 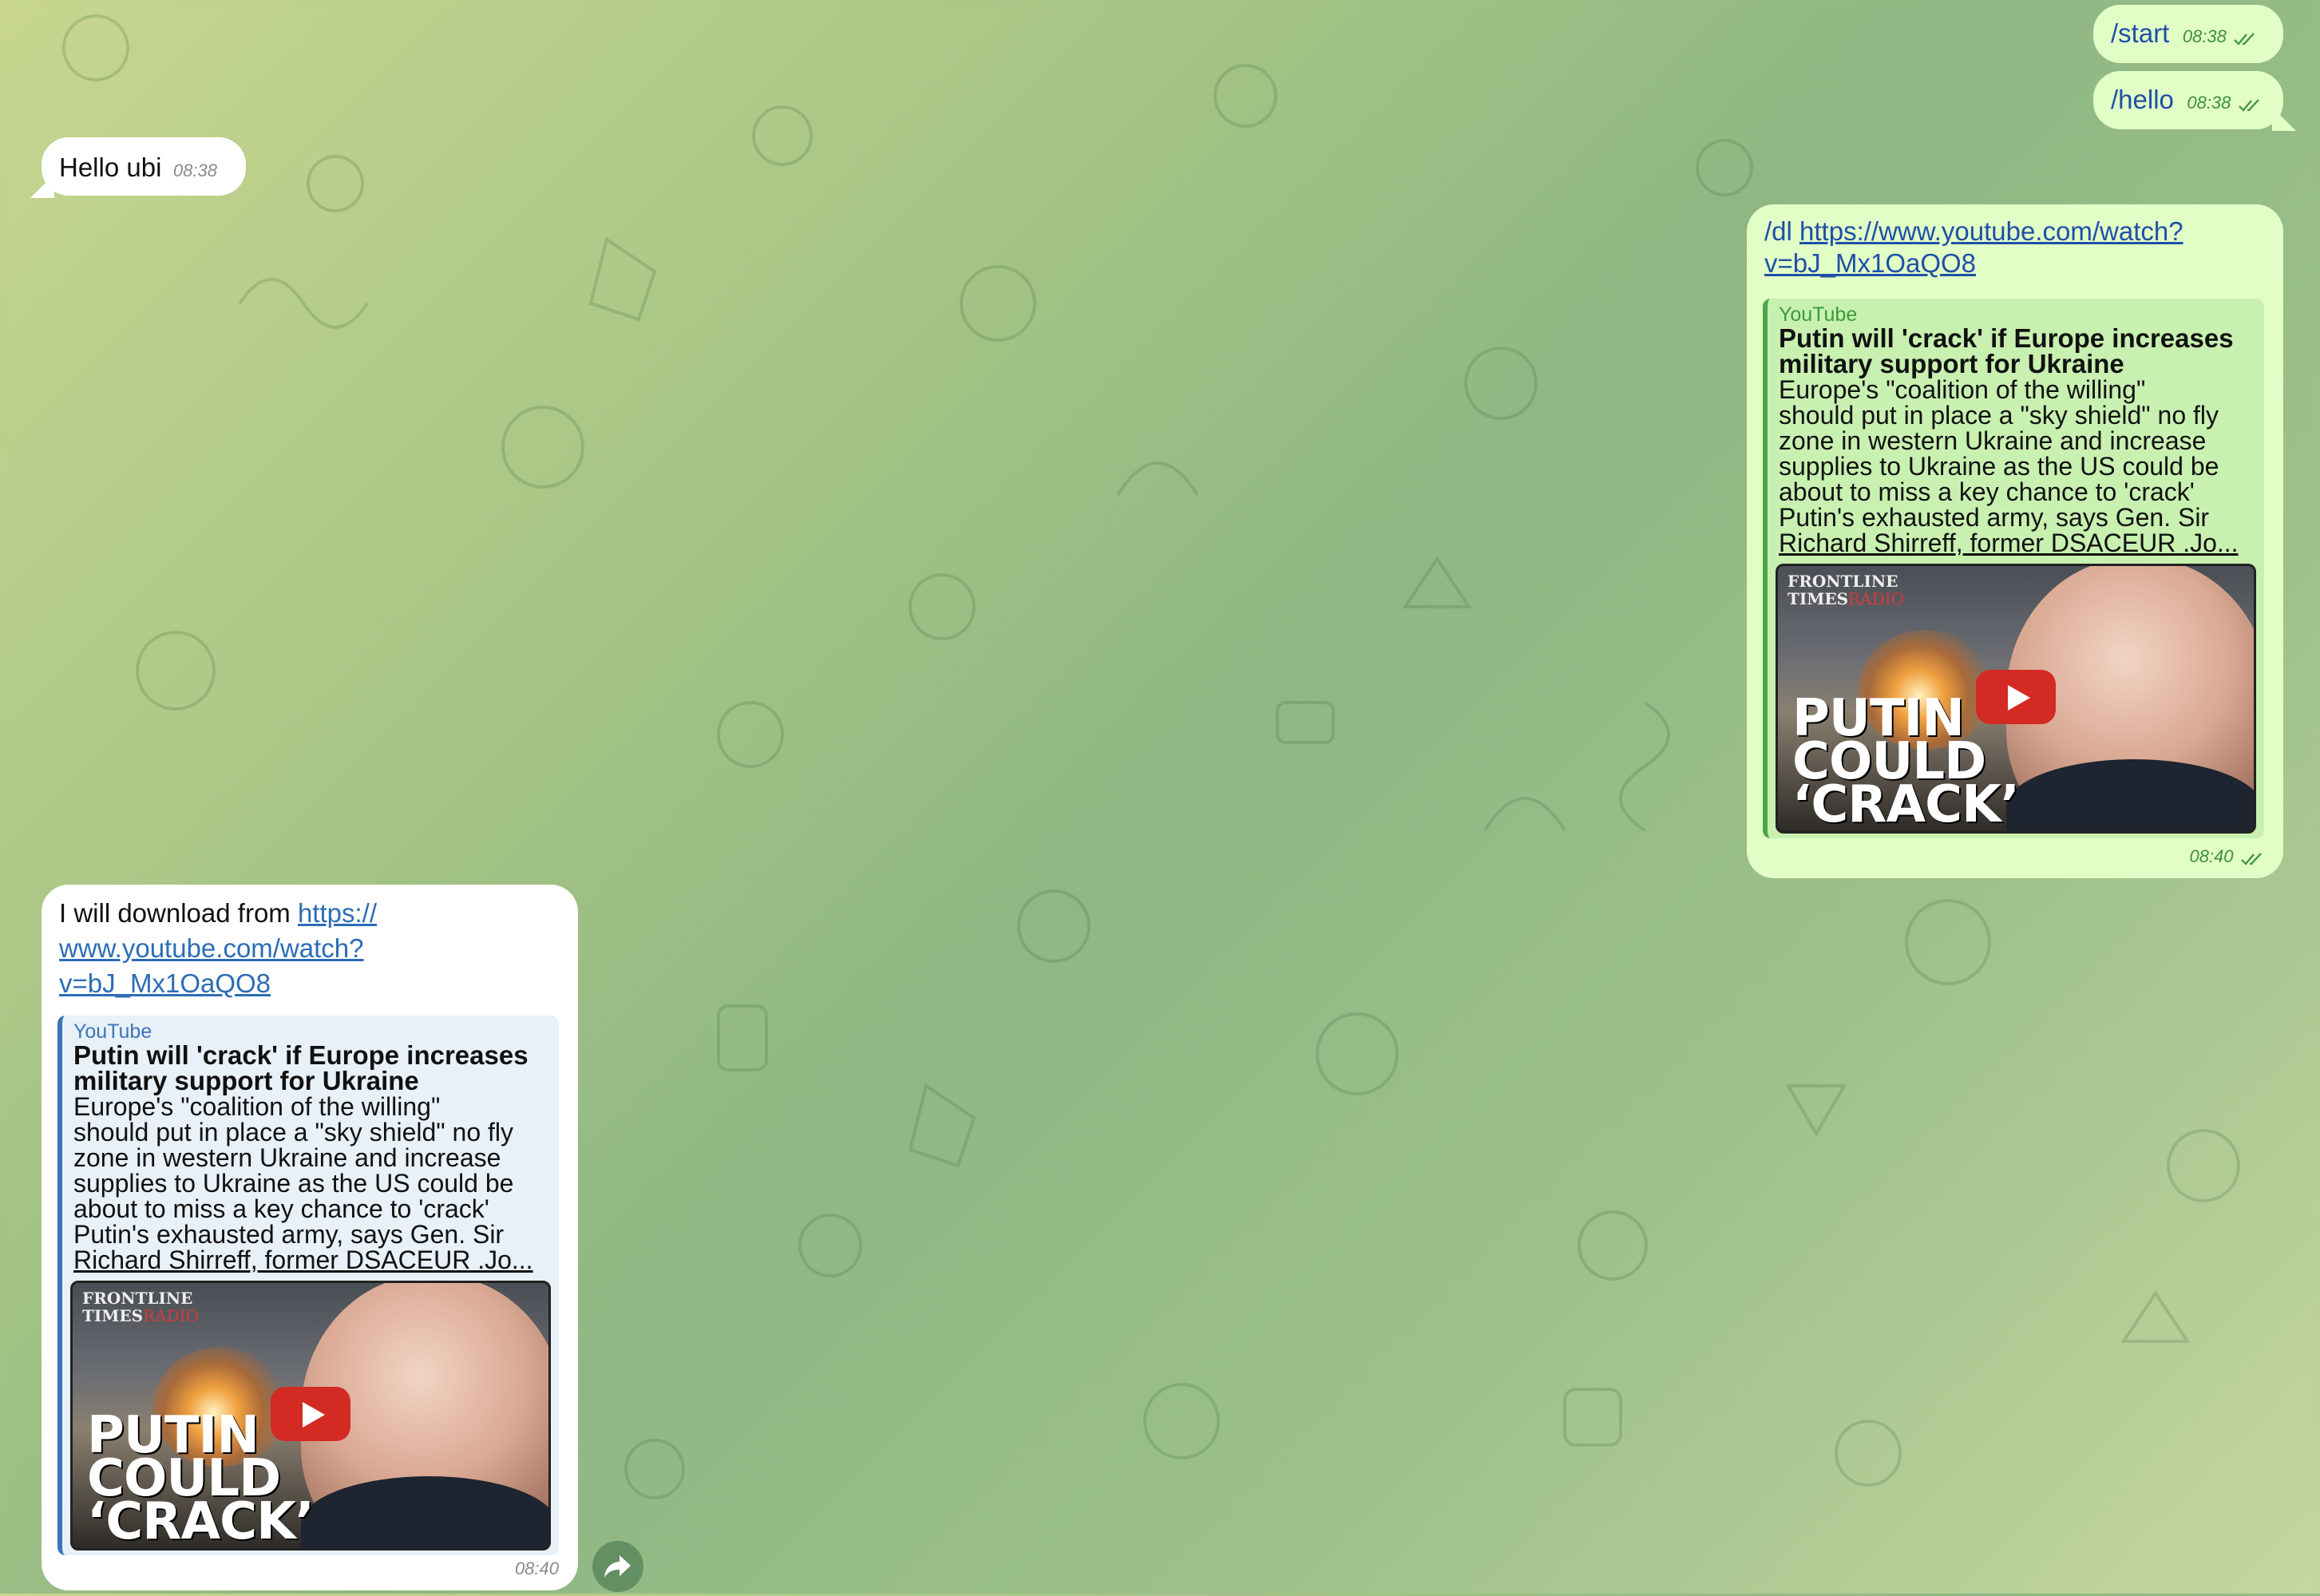 What do you see at coordinates (1778, 231) in the screenshot?
I see `command-prefix: /dl` at bounding box center [1778, 231].